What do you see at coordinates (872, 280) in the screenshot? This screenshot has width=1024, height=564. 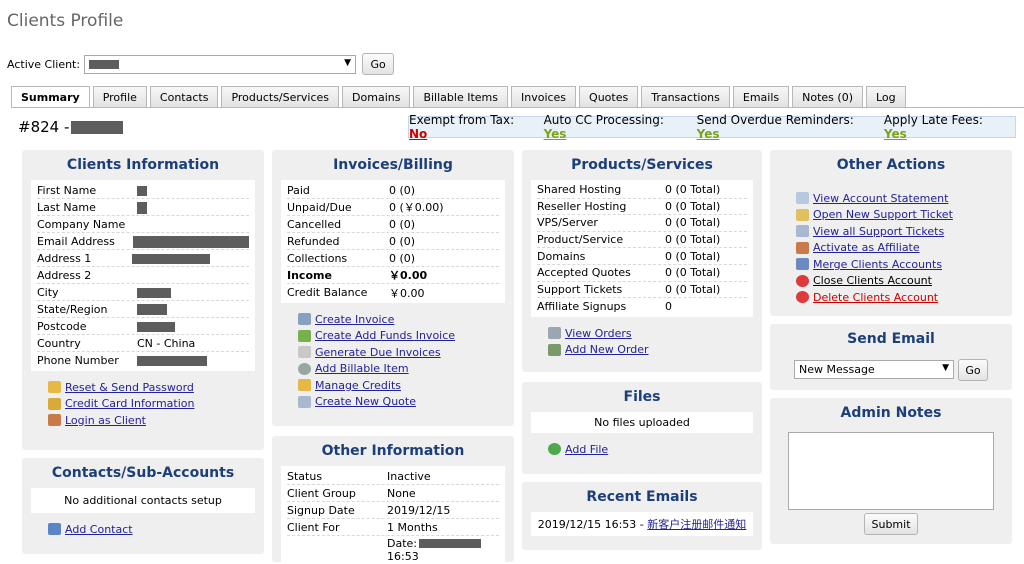 I see `close-account-link: Close Clients Account` at bounding box center [872, 280].